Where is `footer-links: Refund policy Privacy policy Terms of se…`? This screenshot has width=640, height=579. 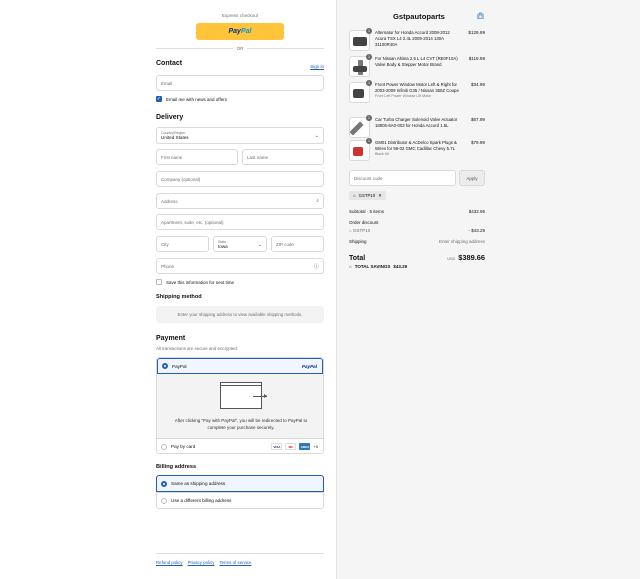
footer-links: Refund policy Privacy policy Terms of se… is located at coordinates (203, 562).